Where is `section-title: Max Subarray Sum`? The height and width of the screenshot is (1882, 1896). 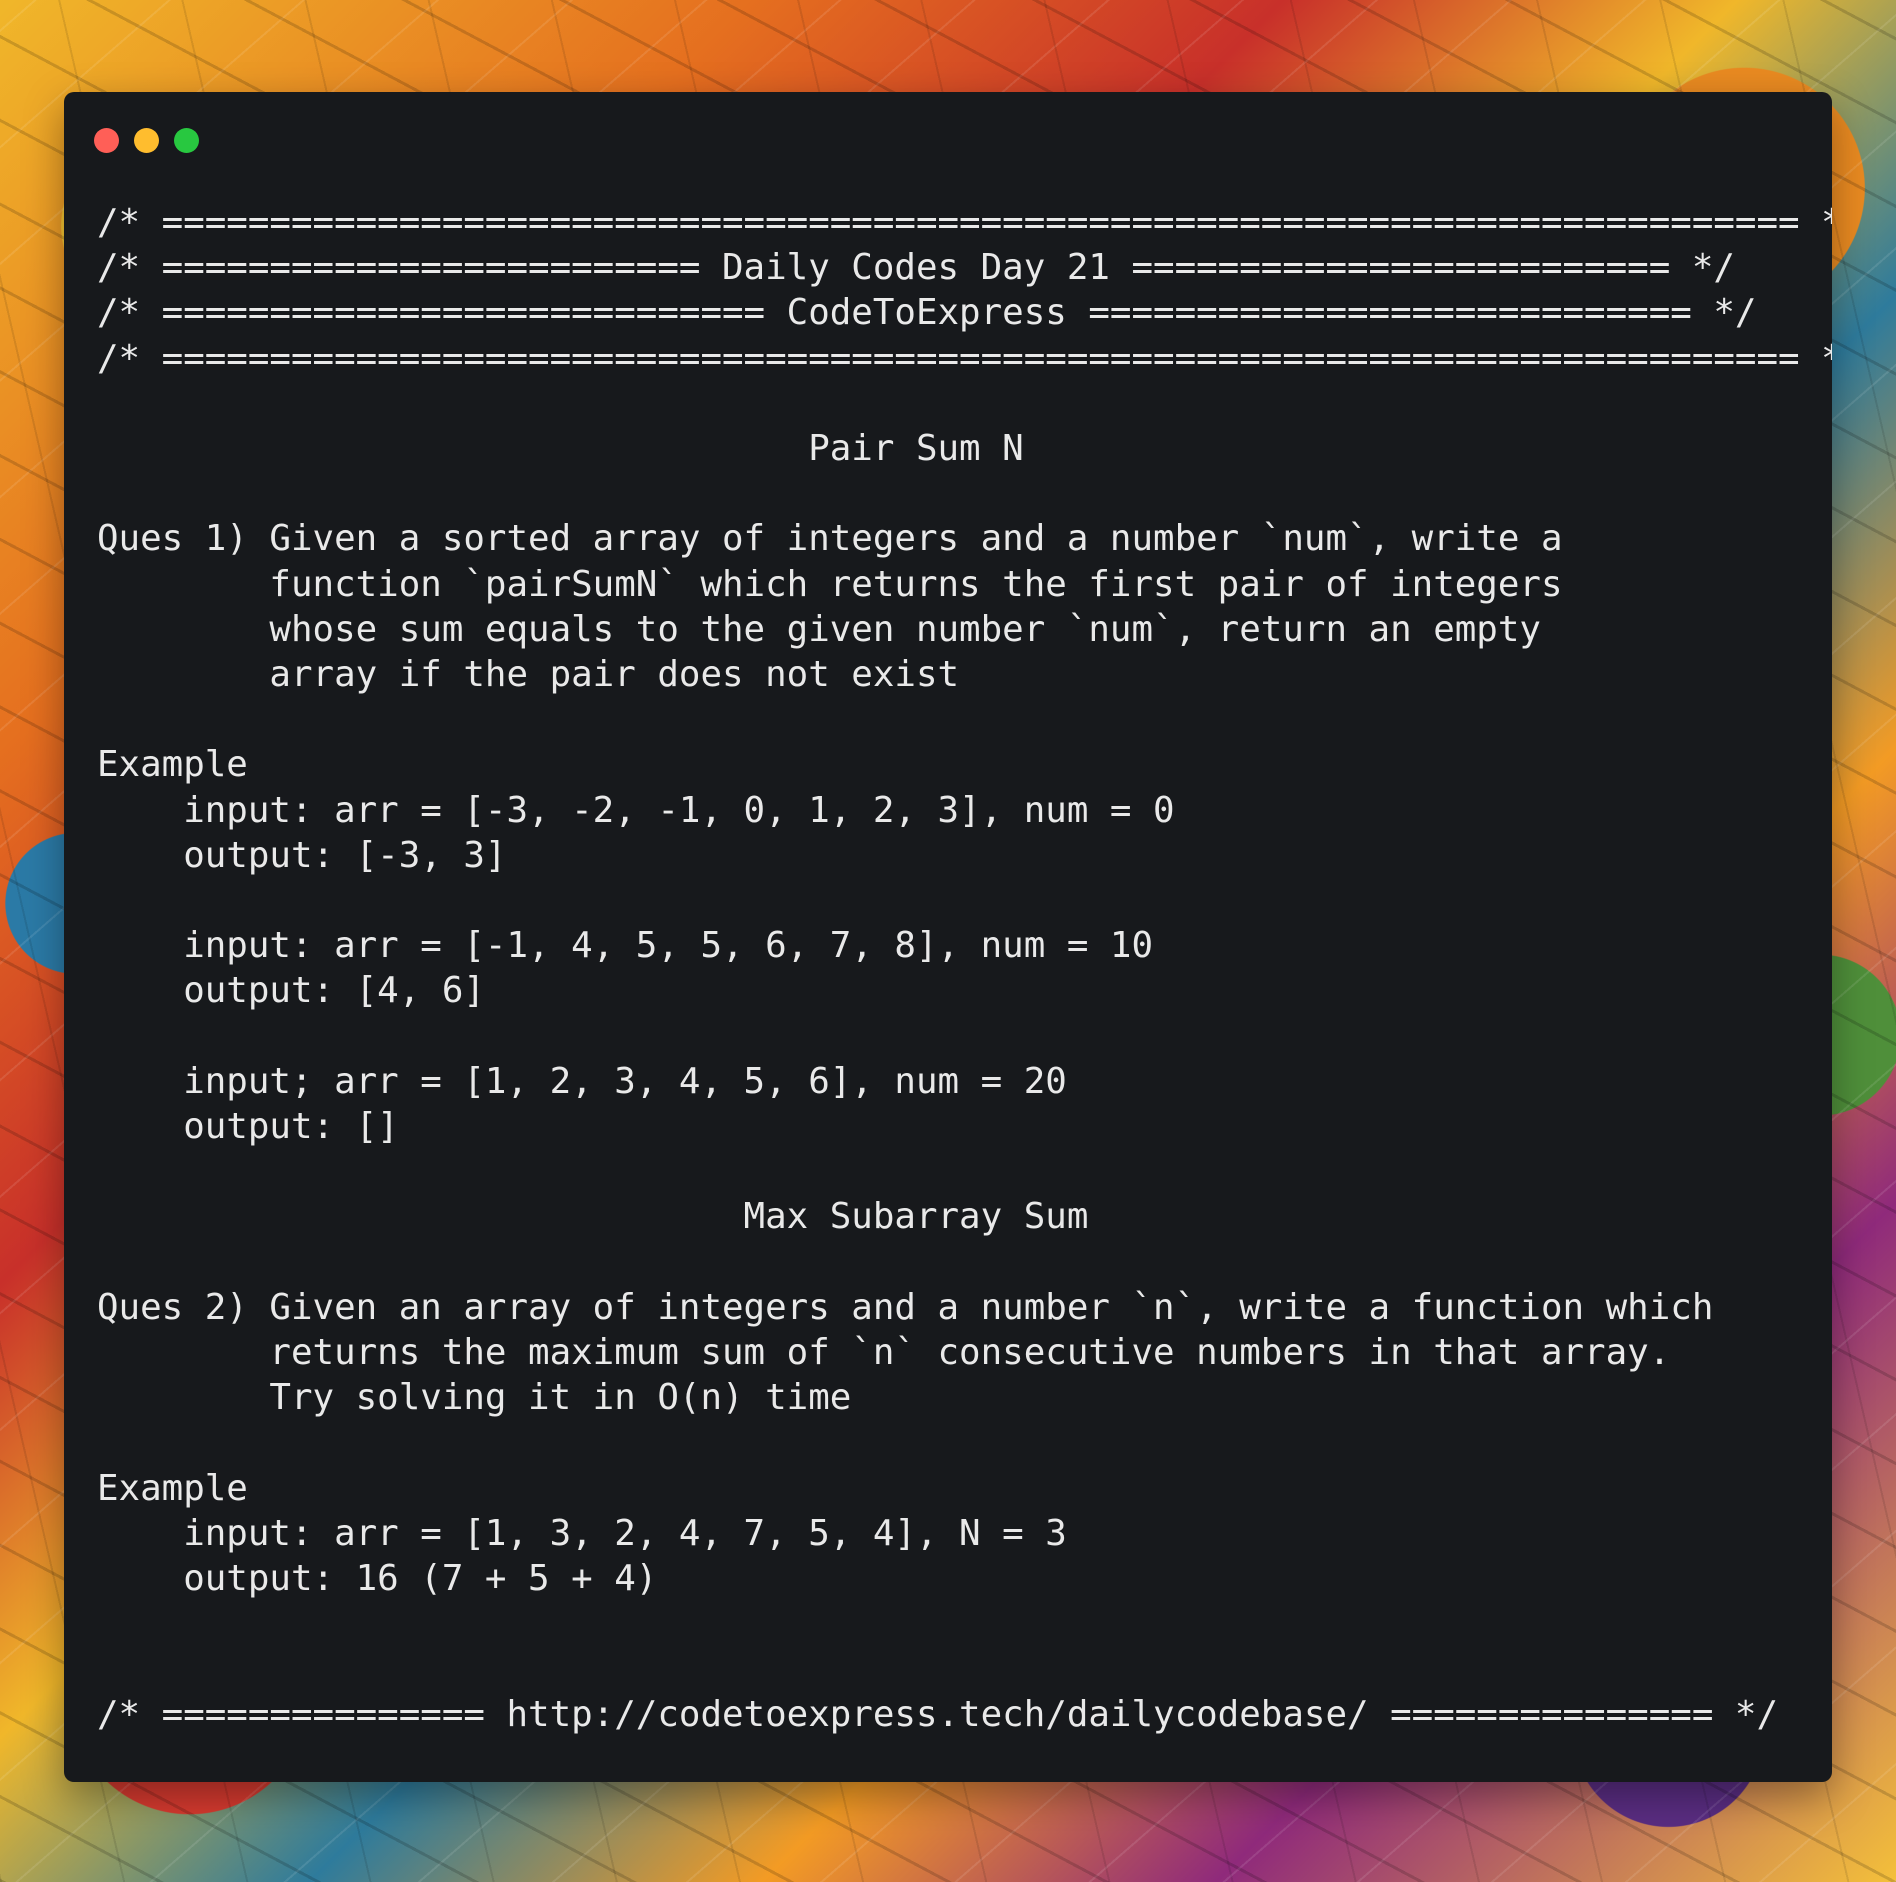
section-title: Max Subarray Sum is located at coordinates (593, 1217).